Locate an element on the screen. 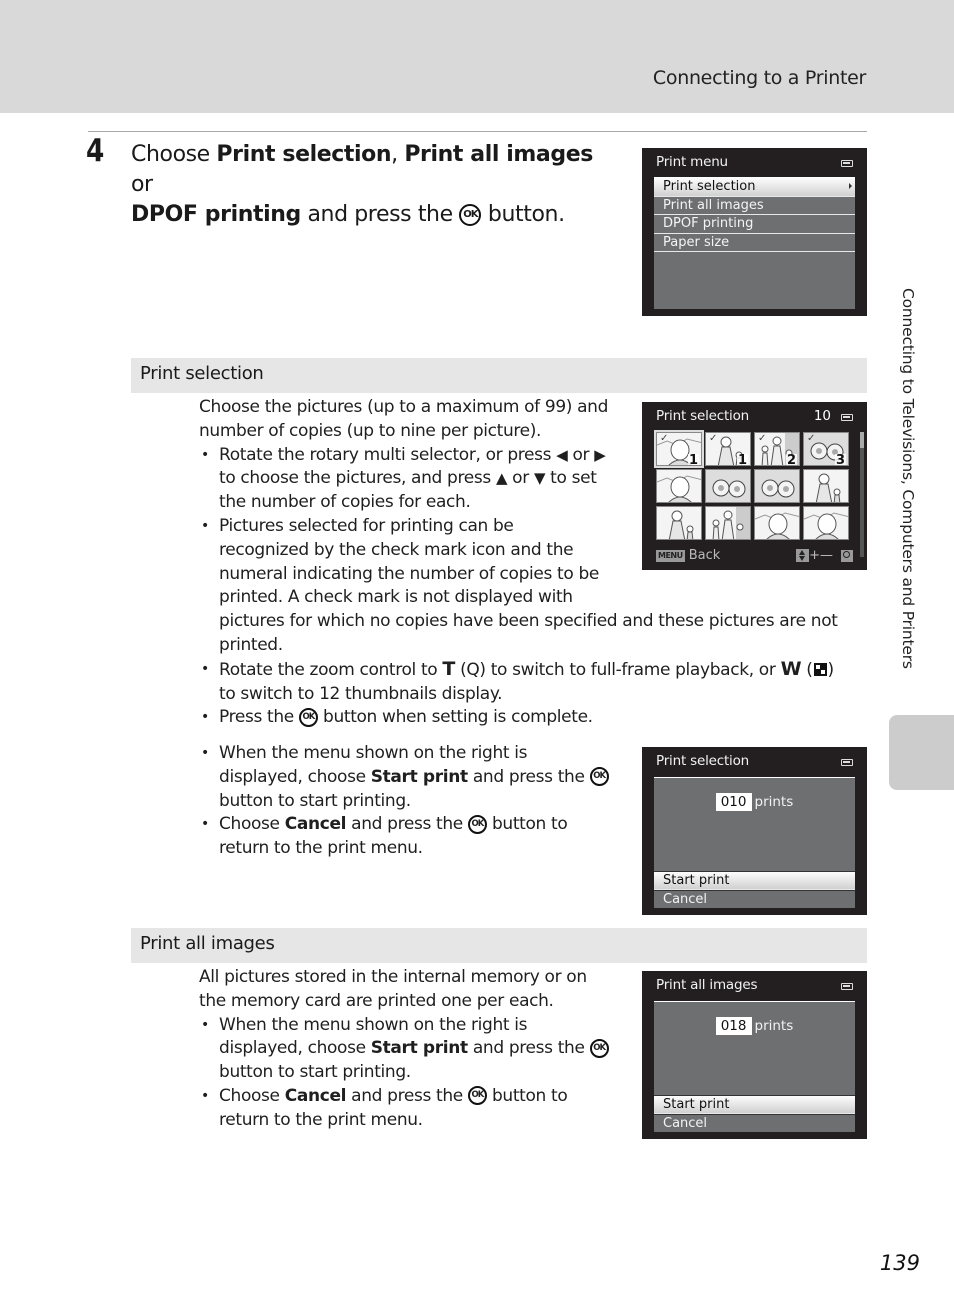  footer-controls: +— is located at coordinates (824, 555).